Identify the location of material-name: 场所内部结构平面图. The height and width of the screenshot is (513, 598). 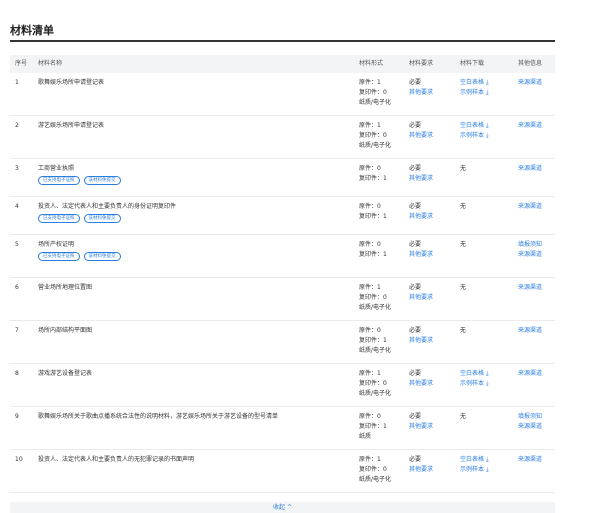
(65, 330).